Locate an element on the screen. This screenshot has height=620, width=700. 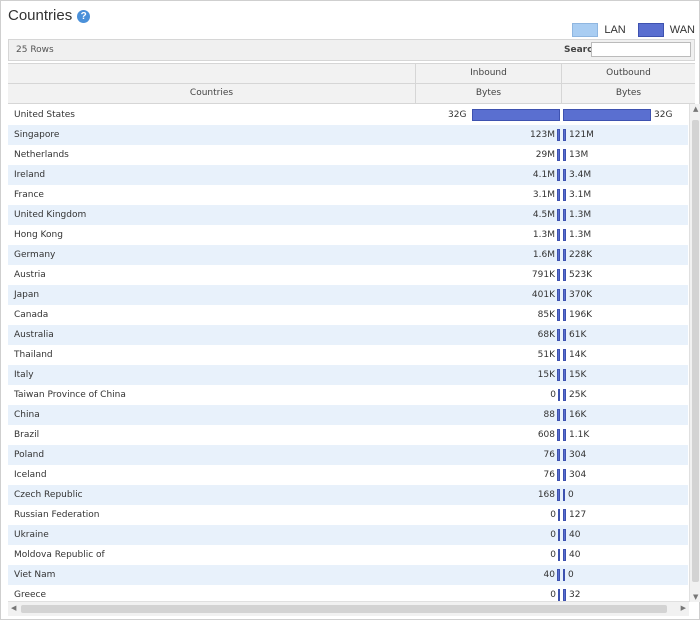
table-row: Russian Federation 0 127 is located at coordinates (348, 515).